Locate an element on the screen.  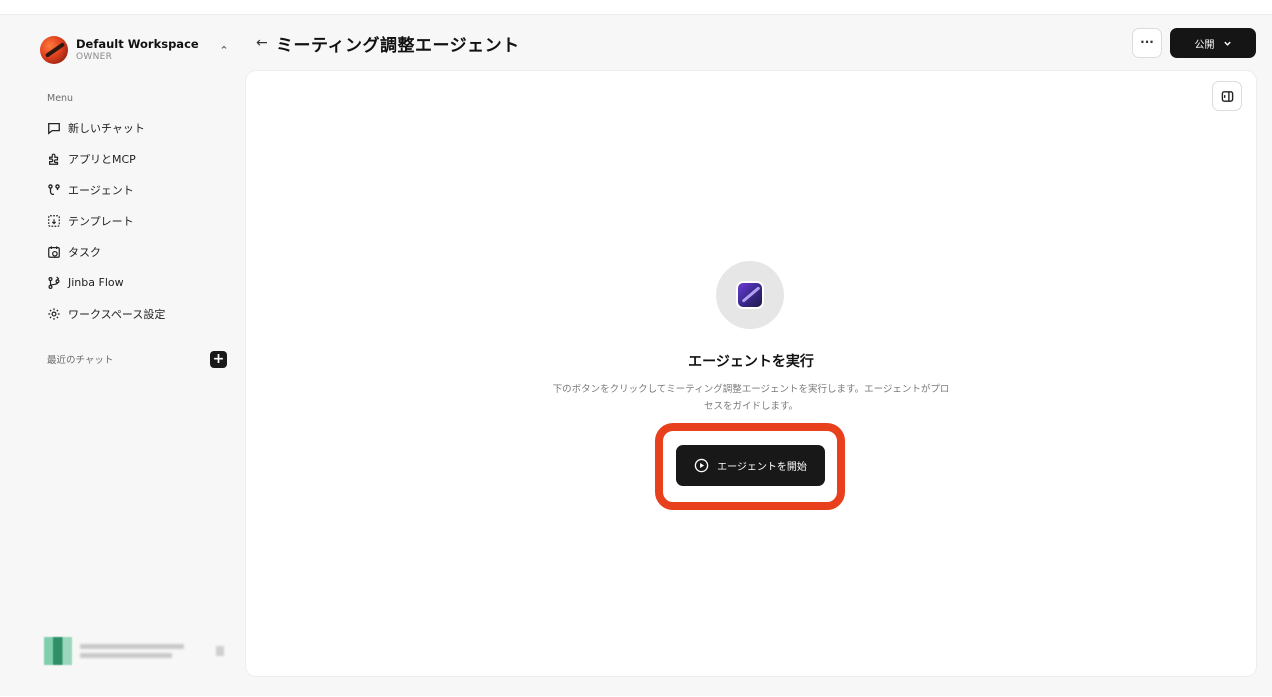
workspace-switcher: Default Workspace OWNER ⌃ is located at coordinates (136, 50).